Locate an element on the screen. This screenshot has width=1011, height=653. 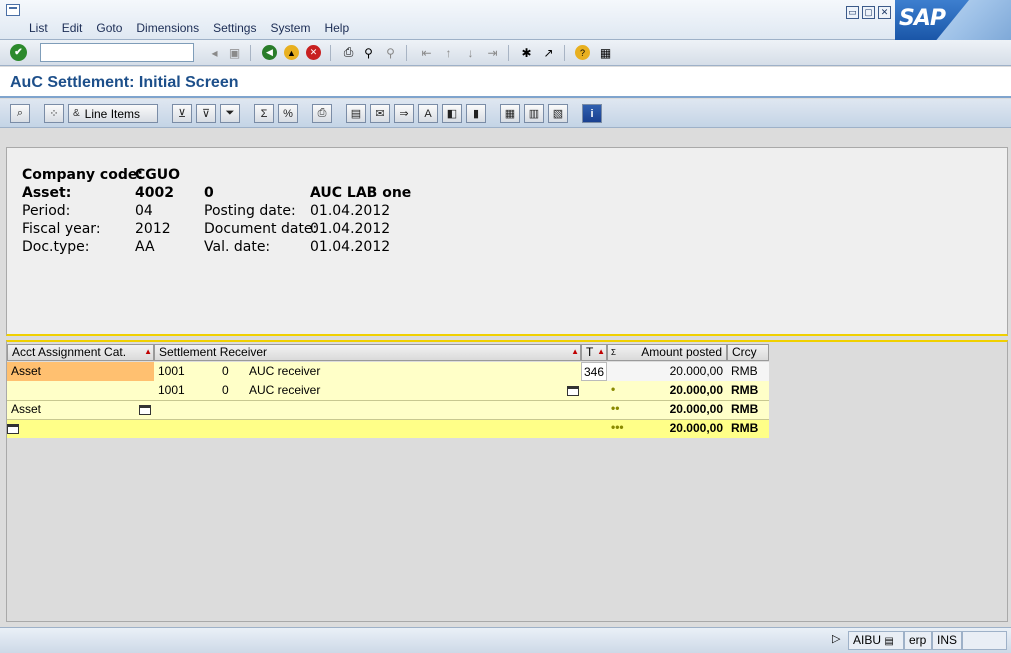
asset-label: Asset: is located at coordinates (47, 193).